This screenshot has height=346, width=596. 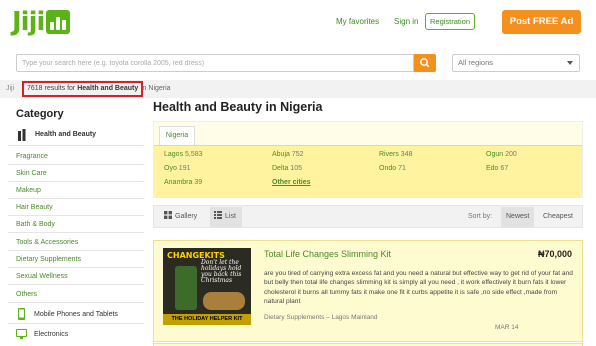 What do you see at coordinates (297, 154) in the screenshot?
I see `city-count: 752` at bounding box center [297, 154].